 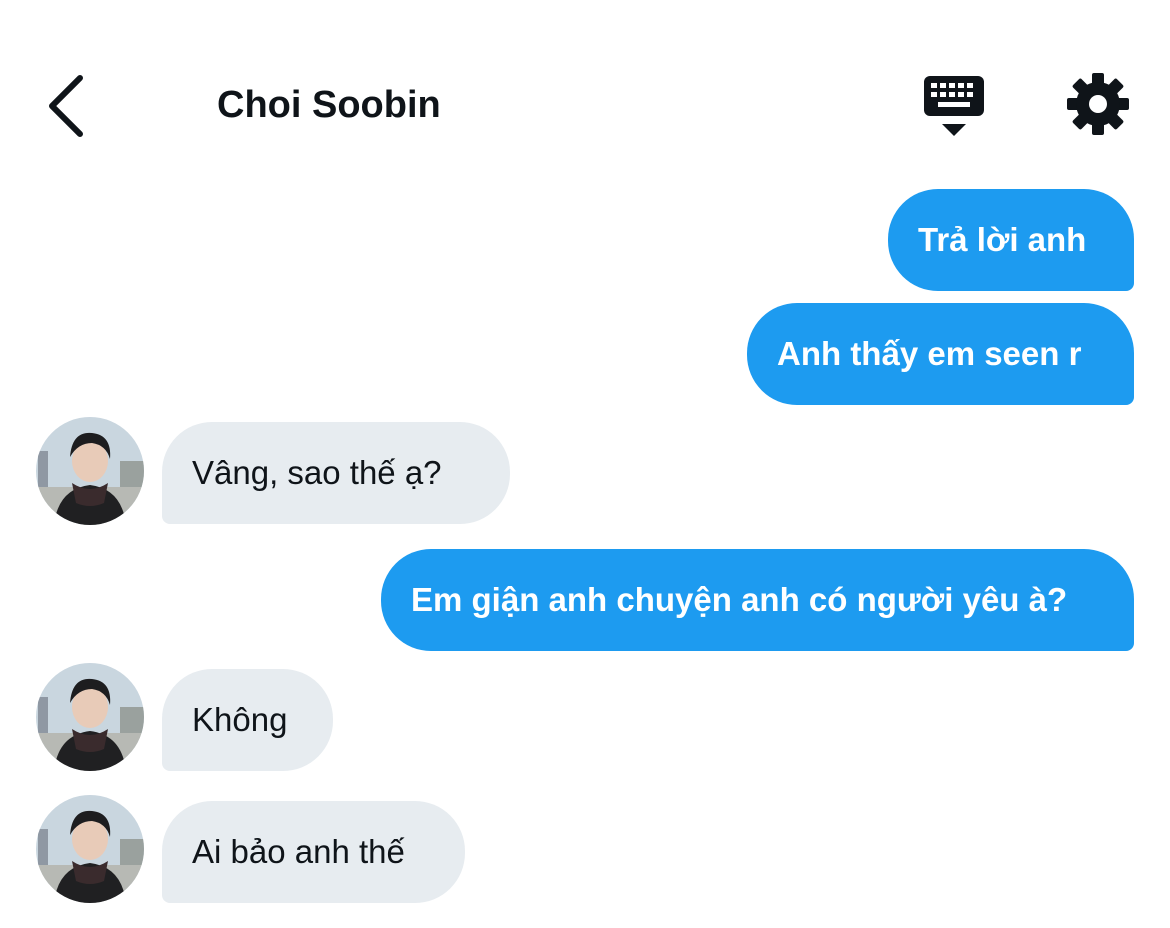 I want to click on outgoing-message: Em giận anh chuyện anh có người yêu à?, so click(x=757, y=600).